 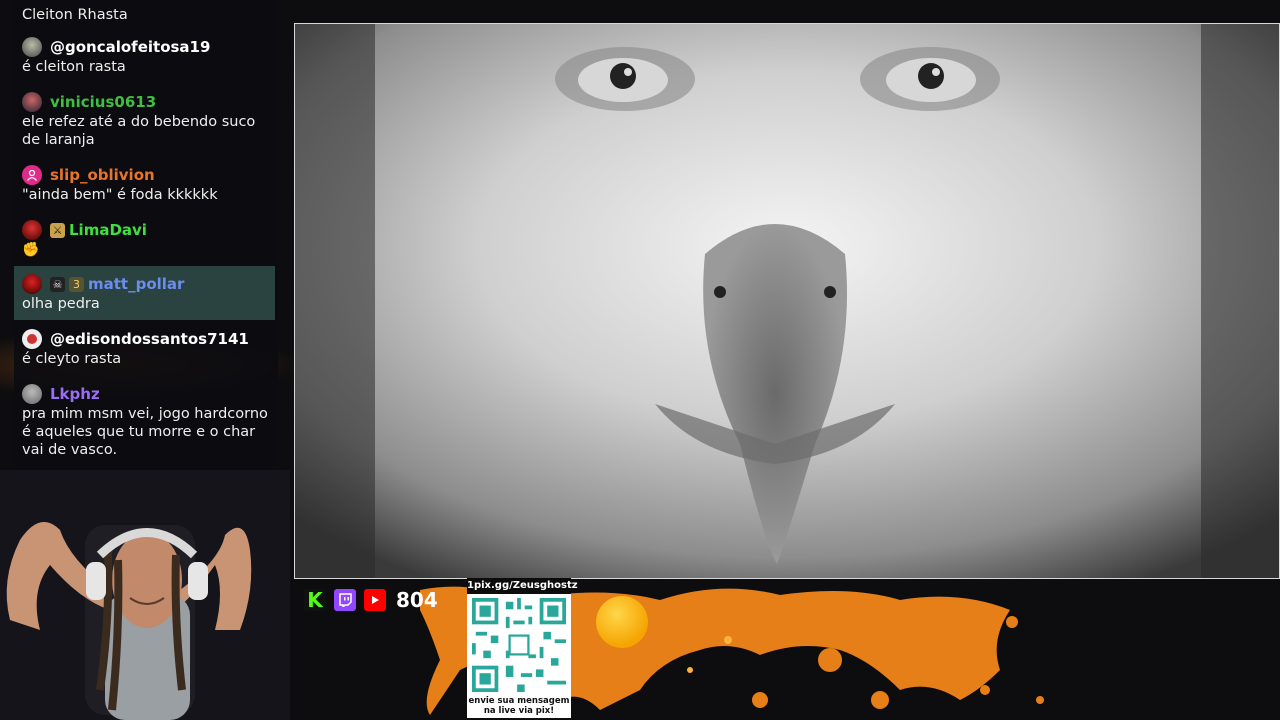 I want to click on face-icon, so click(x=32, y=339).